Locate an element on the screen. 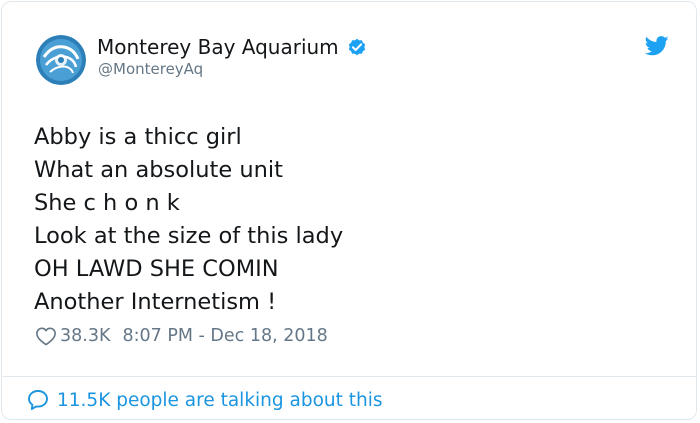  author-name-row: Monterey Bay Aquarium is located at coordinates (232, 47).